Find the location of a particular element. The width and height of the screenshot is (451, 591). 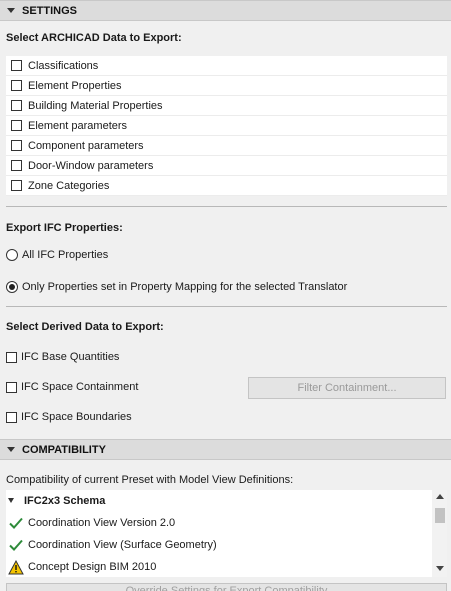

list-item: Element parameters is located at coordinates (226, 126).